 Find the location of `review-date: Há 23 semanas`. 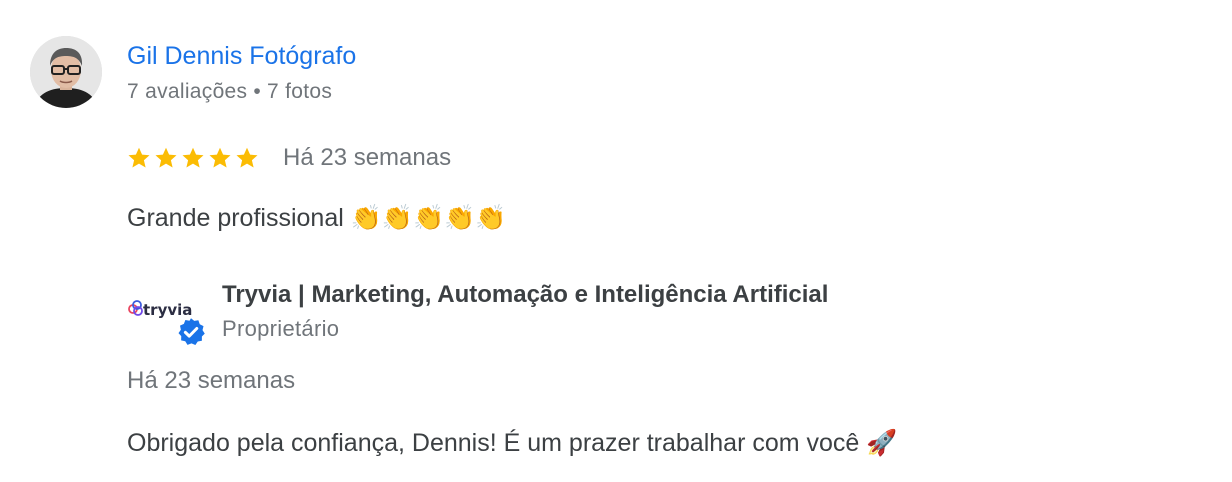

review-date: Há 23 semanas is located at coordinates (367, 157).